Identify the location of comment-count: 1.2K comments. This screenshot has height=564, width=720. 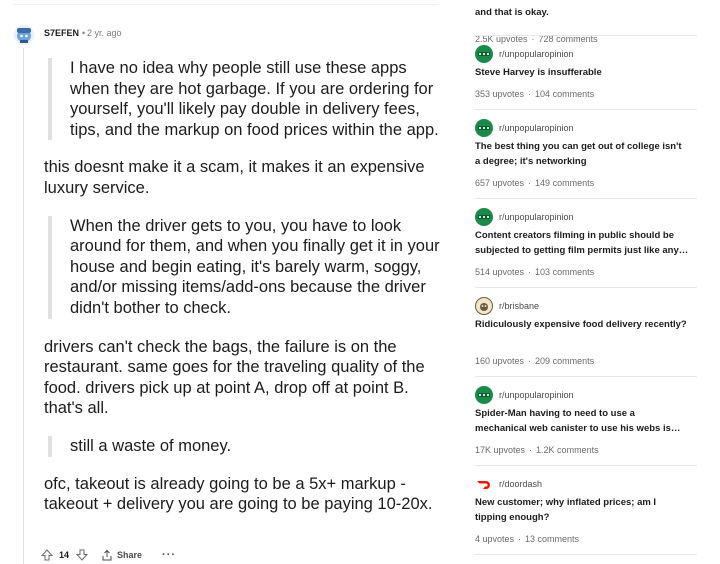
(567, 450).